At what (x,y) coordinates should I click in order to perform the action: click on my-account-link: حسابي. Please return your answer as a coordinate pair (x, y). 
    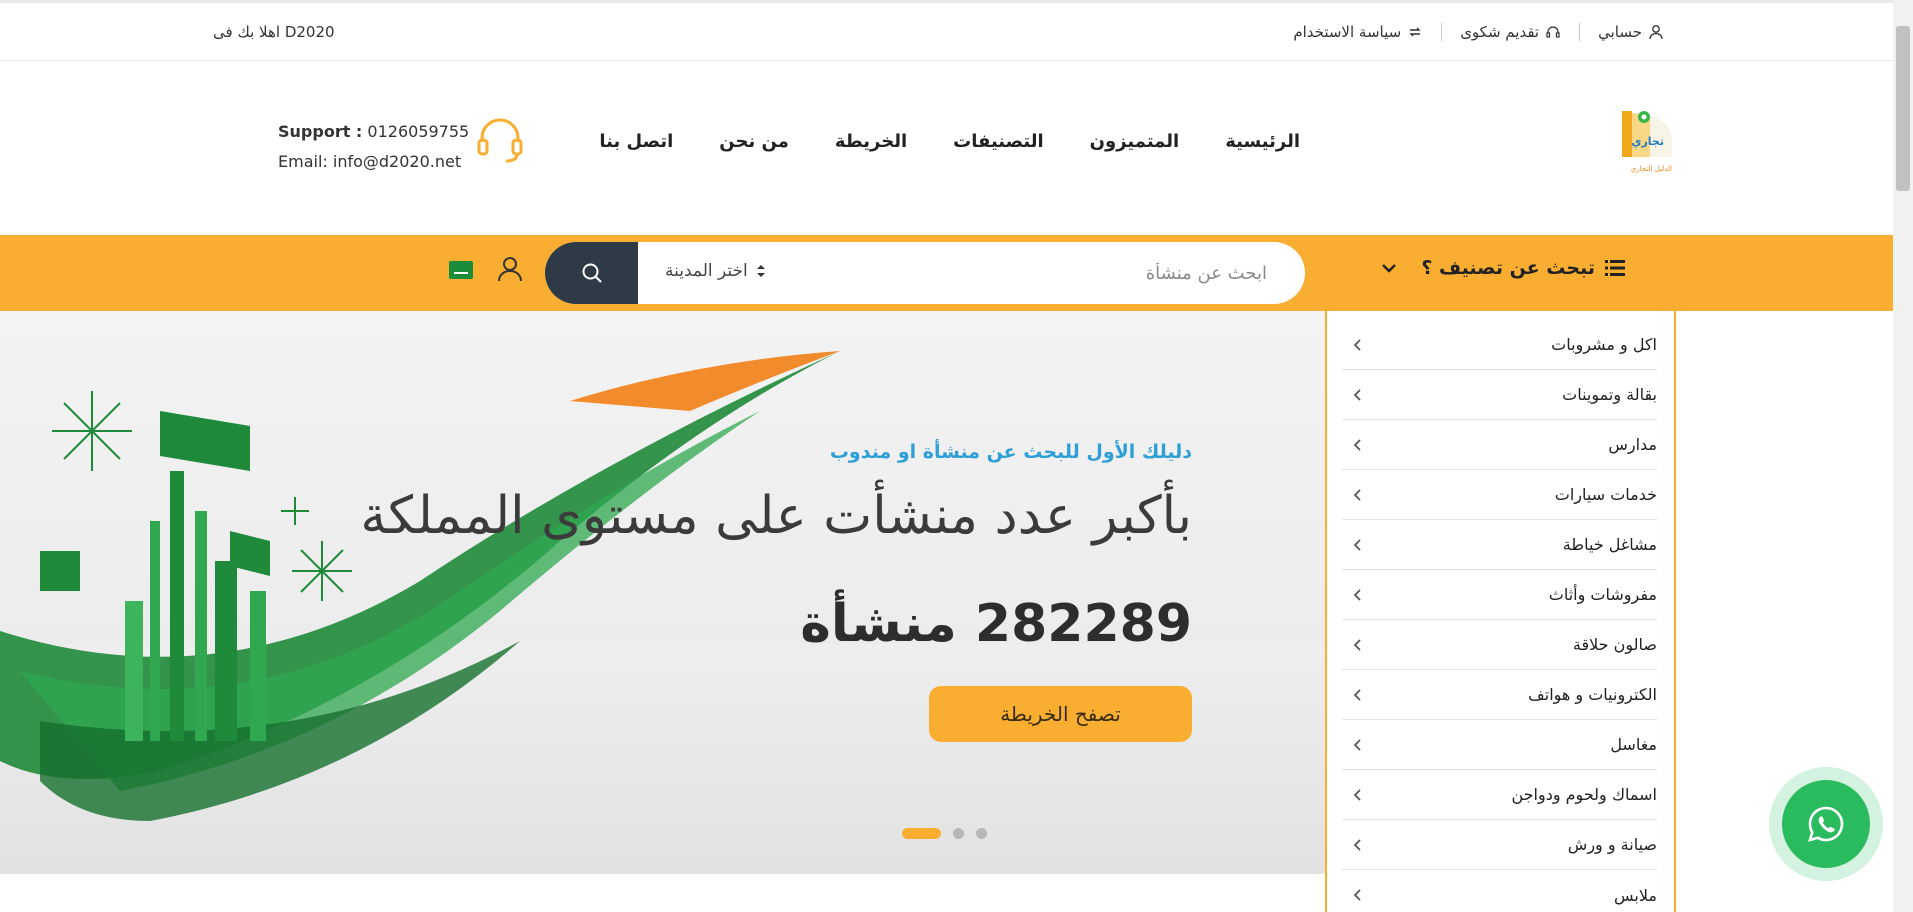
    Looking at the image, I should click on (1631, 32).